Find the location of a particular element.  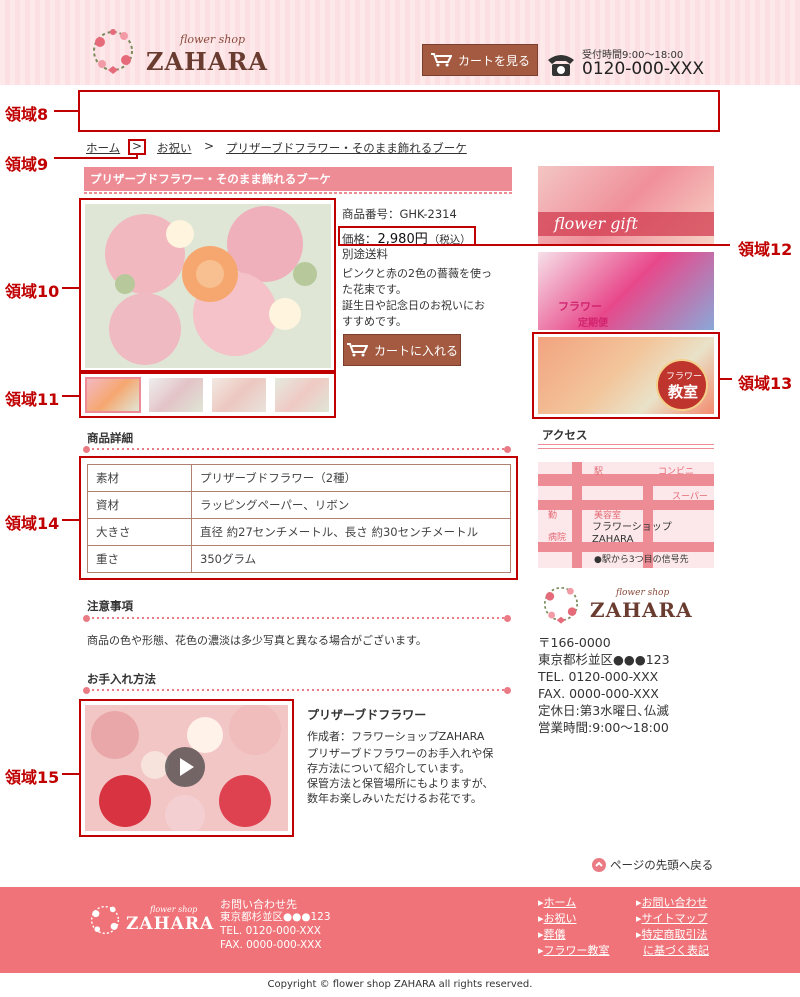

map-shop-name: フラワーショップ ZAHARA is located at coordinates (632, 533).